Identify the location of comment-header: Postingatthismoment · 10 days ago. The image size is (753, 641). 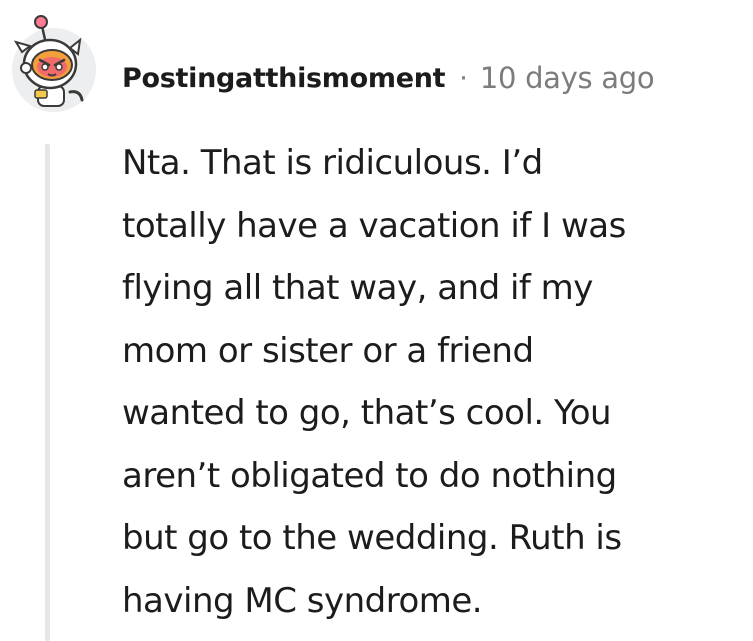
(388, 78).